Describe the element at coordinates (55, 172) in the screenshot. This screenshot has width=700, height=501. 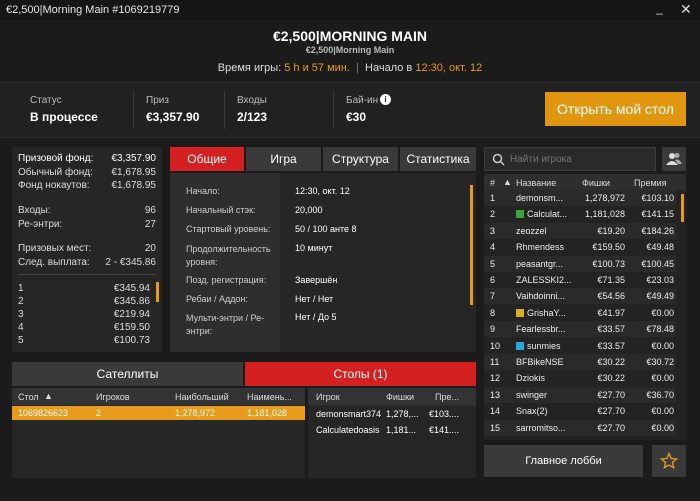
I see `regular-pool-label: Обычный фонд:` at that location.